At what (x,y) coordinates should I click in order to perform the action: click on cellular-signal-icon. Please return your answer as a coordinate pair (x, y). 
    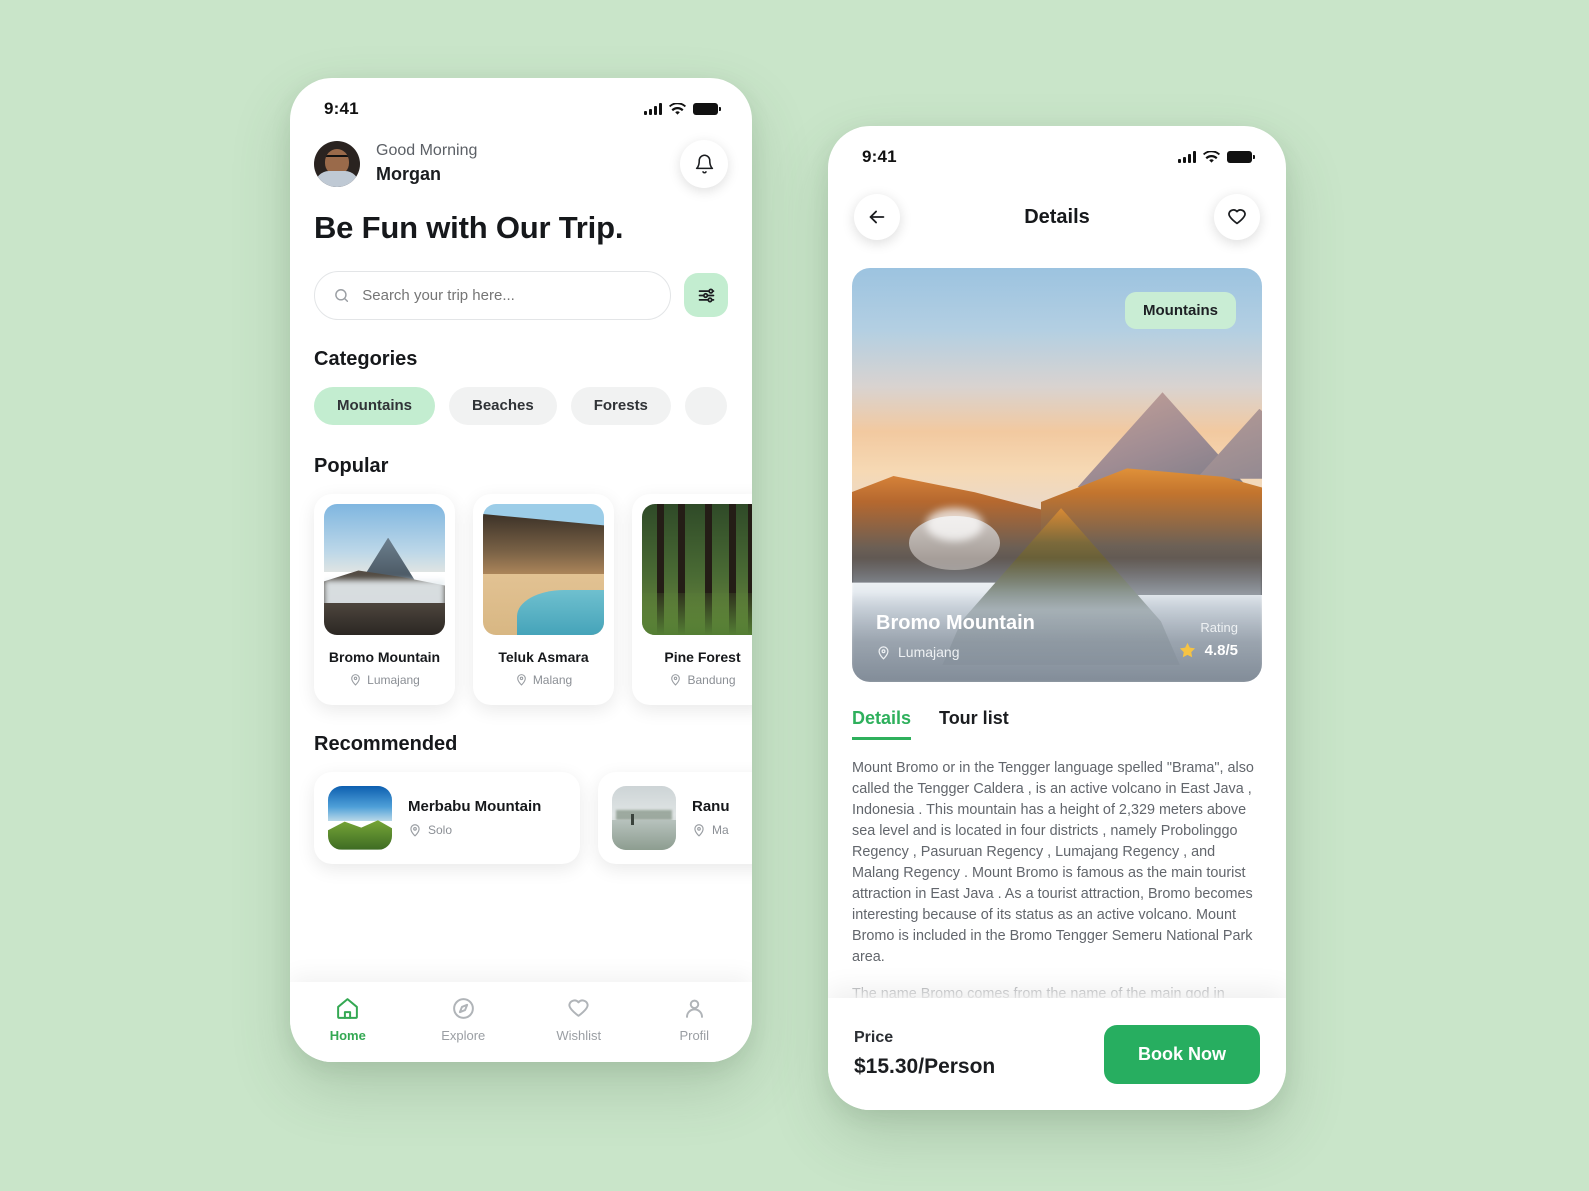
    Looking at the image, I should click on (1187, 157).